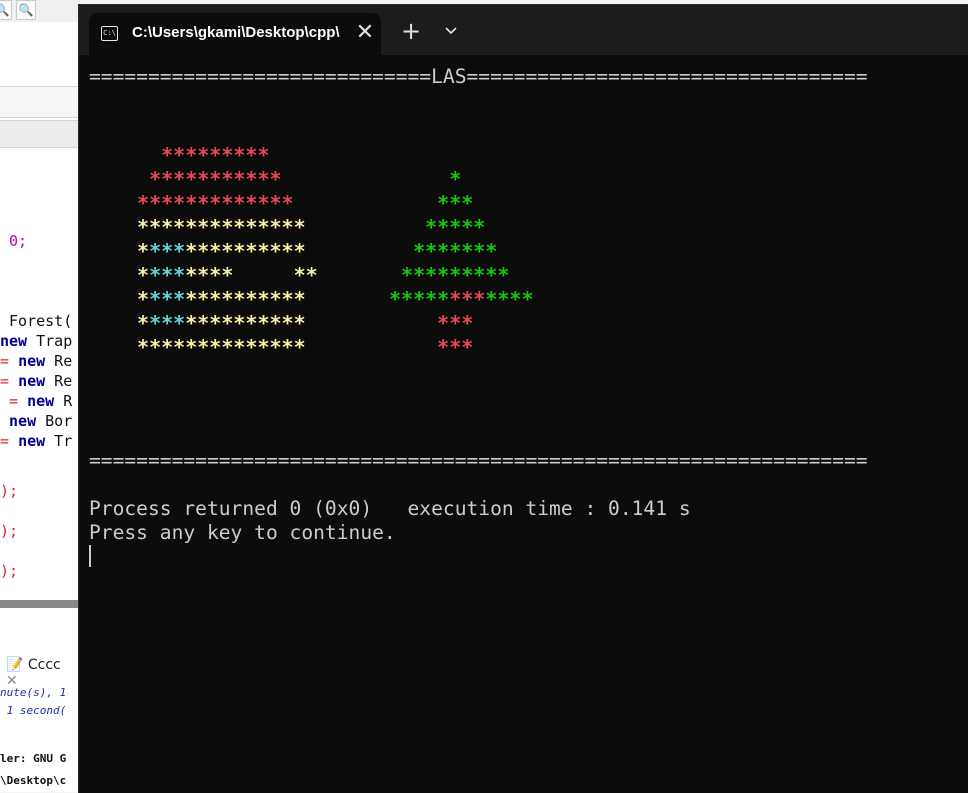  What do you see at coordinates (40, 11) in the screenshot?
I see `ide-toolbar: 🔍 🔍` at bounding box center [40, 11].